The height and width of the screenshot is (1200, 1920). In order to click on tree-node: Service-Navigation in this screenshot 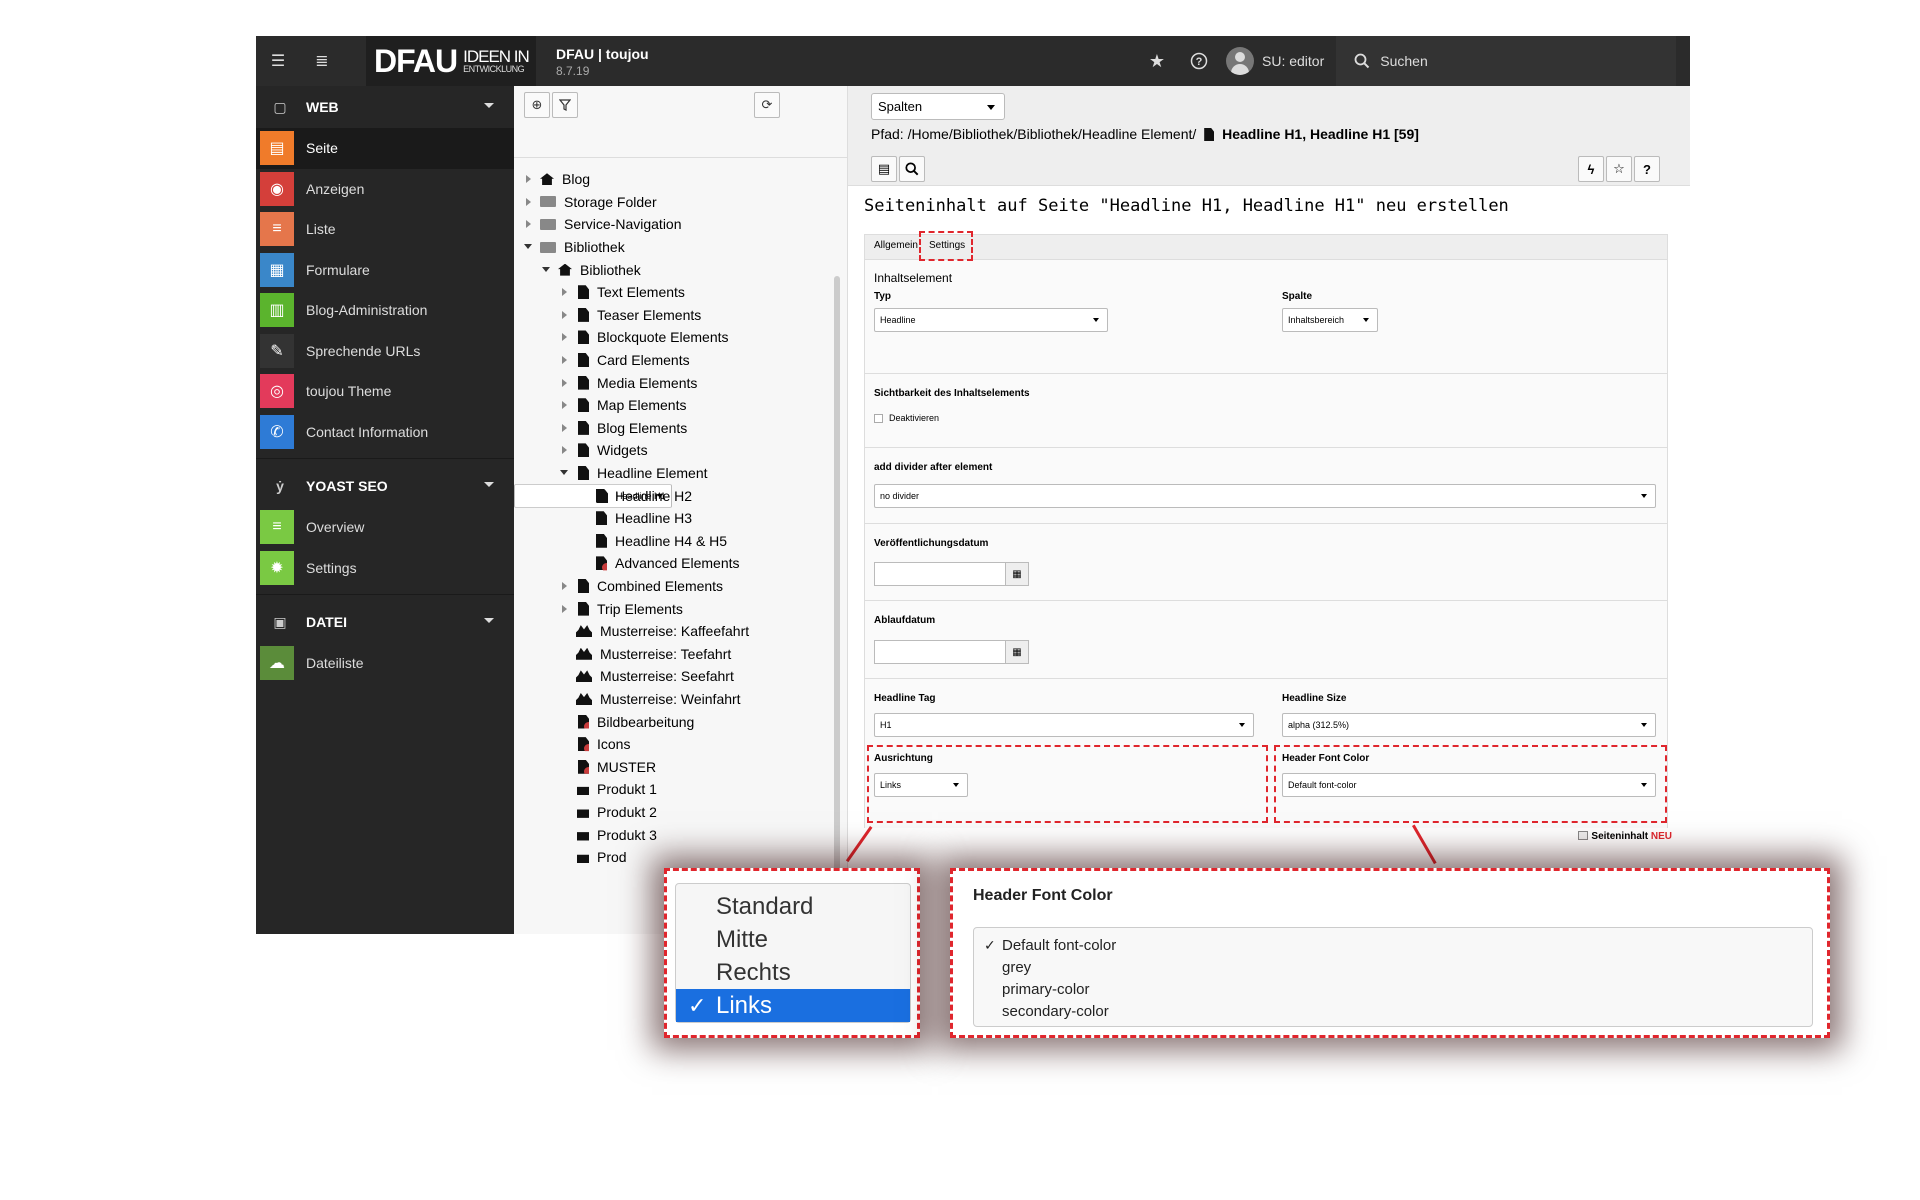, I will do `click(681, 224)`.